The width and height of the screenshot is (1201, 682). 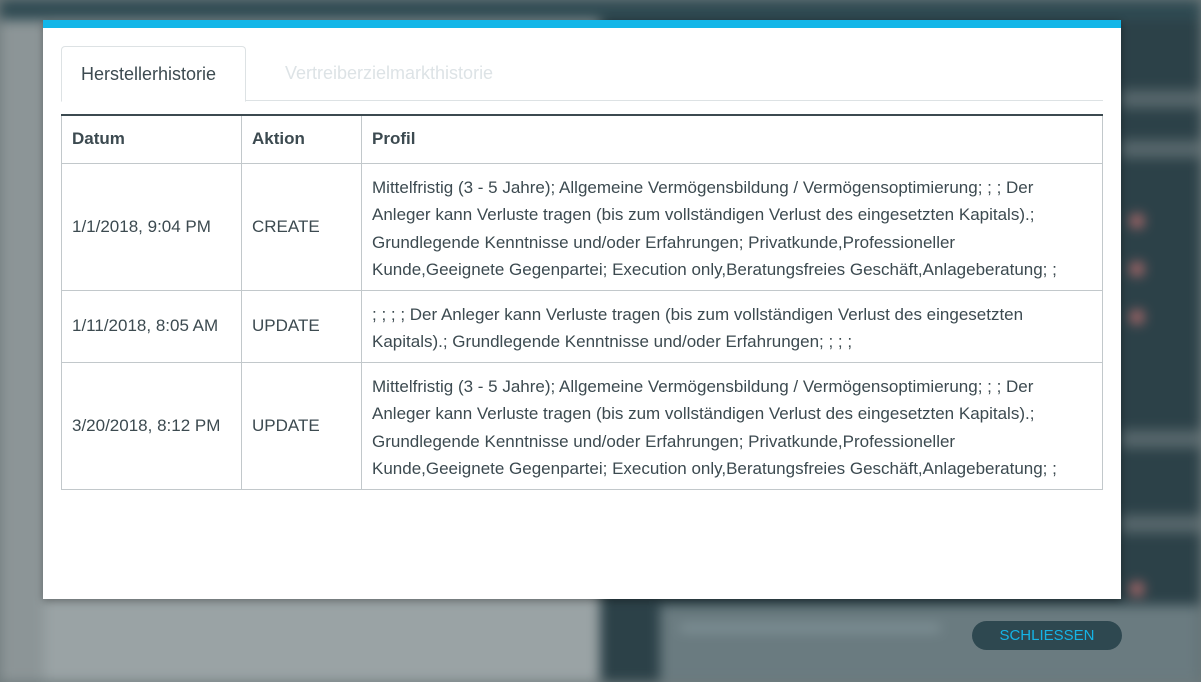 What do you see at coordinates (732, 139) in the screenshot?
I see `column-header-profil: Profil` at bounding box center [732, 139].